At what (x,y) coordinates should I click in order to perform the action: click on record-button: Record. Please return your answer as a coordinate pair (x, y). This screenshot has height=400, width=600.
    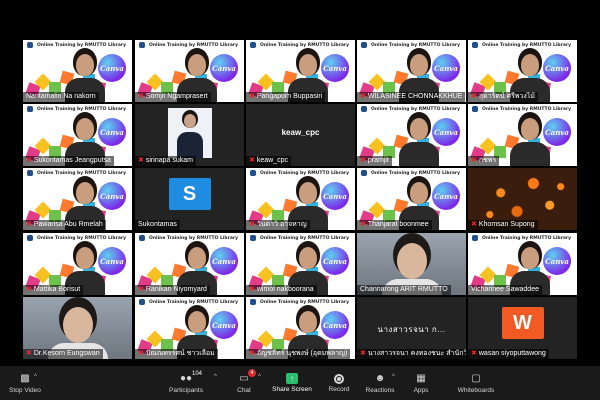
    Looking at the image, I should click on (339, 383).